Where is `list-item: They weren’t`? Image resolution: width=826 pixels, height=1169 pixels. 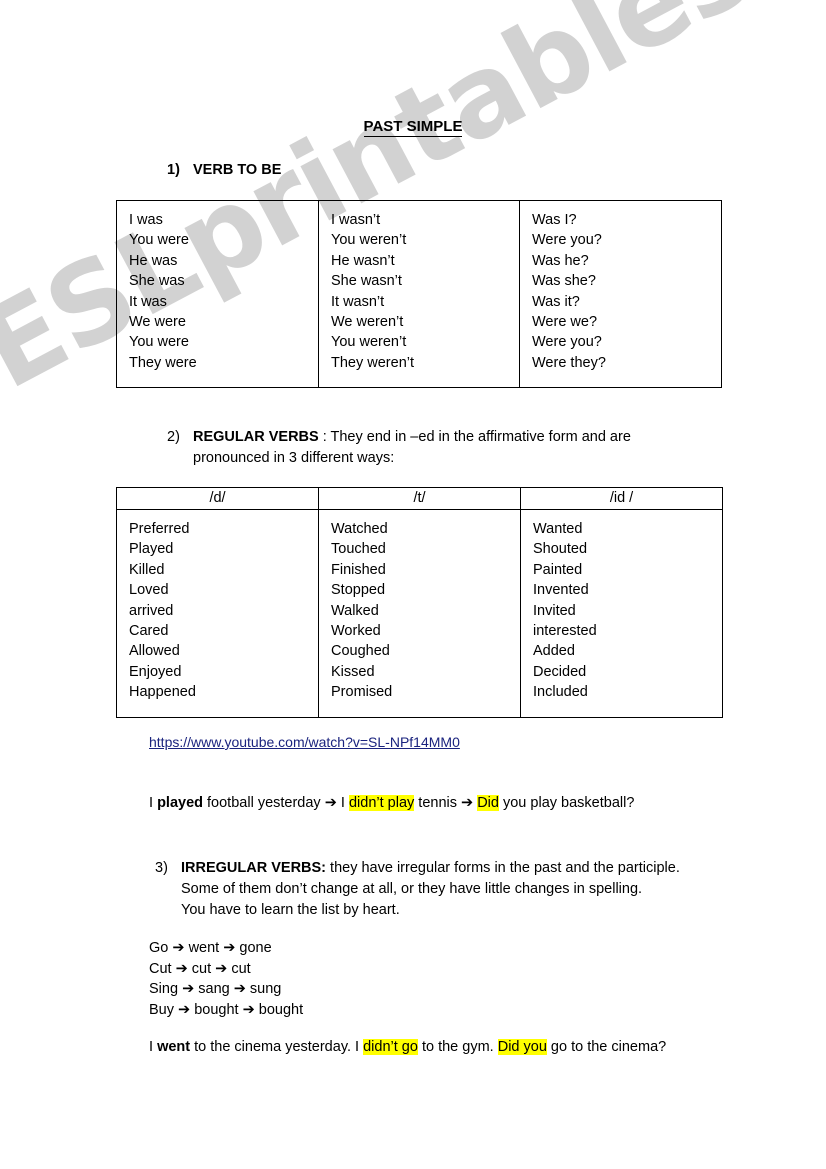 list-item: They weren’t is located at coordinates (373, 362).